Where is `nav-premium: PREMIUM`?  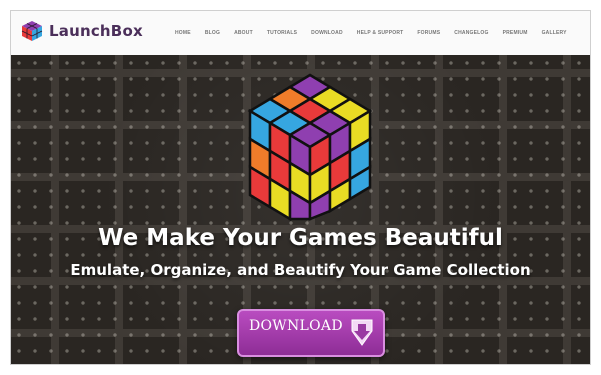 nav-premium: PREMIUM is located at coordinates (515, 33).